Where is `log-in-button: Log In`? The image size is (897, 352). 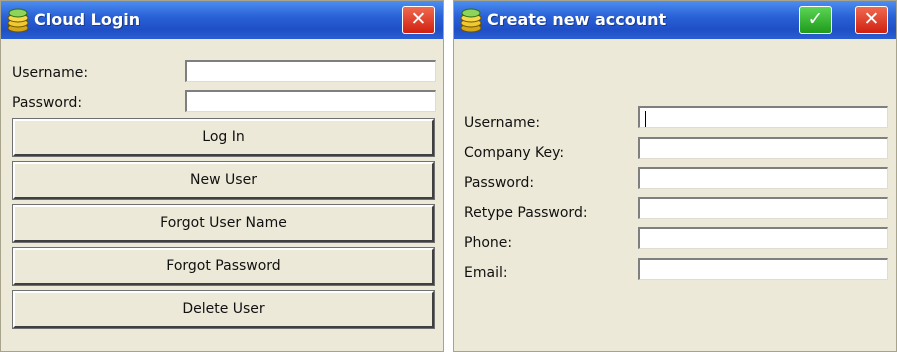
log-in-button: Log In is located at coordinates (223, 137).